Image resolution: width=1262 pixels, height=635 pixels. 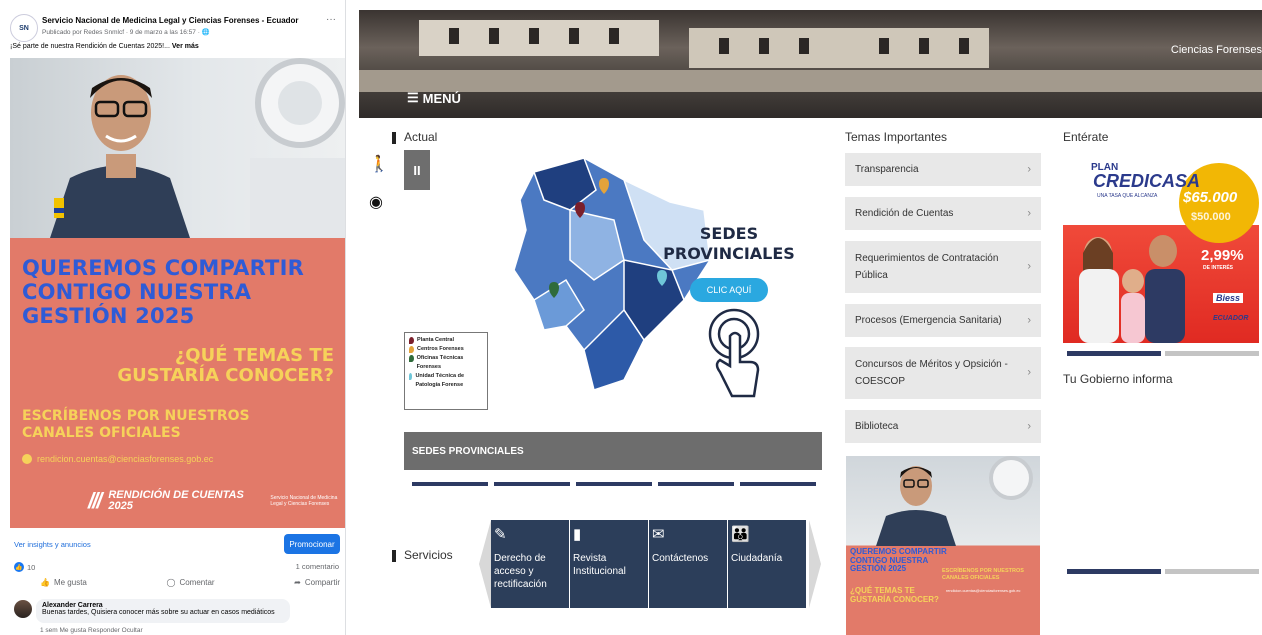 What do you see at coordinates (446, 363) in the screenshot?
I see `legend-item: Oficinas Técnicas Forenses` at bounding box center [446, 363].